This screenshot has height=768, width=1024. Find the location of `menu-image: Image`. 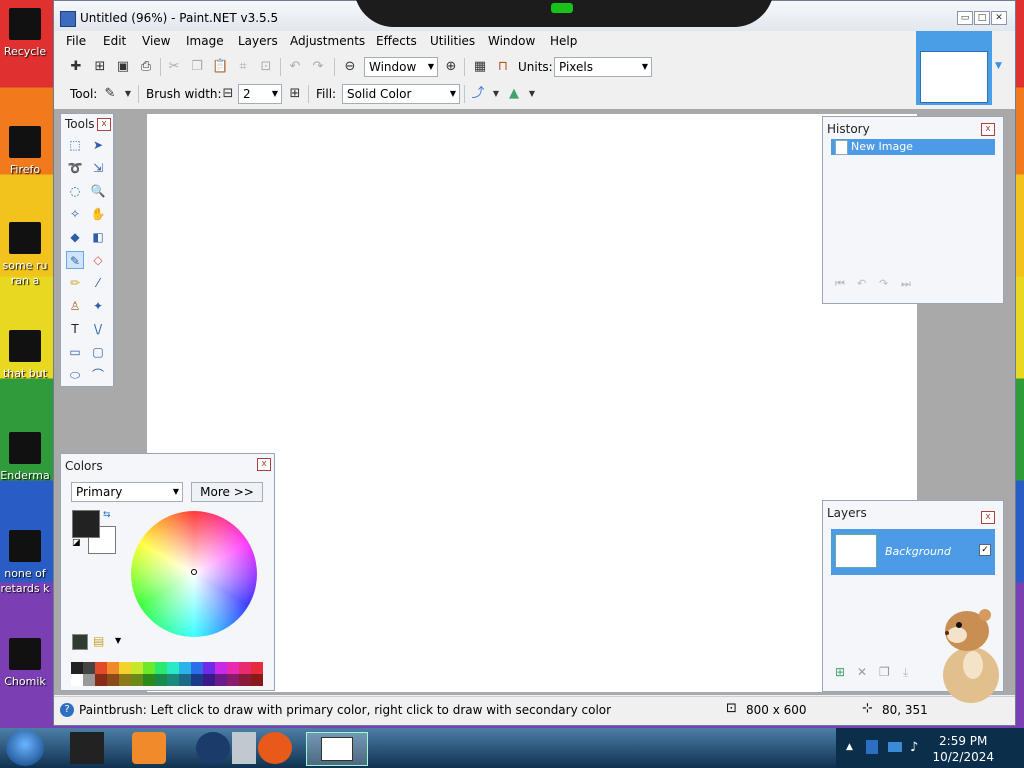

menu-image: Image is located at coordinates (205, 41).